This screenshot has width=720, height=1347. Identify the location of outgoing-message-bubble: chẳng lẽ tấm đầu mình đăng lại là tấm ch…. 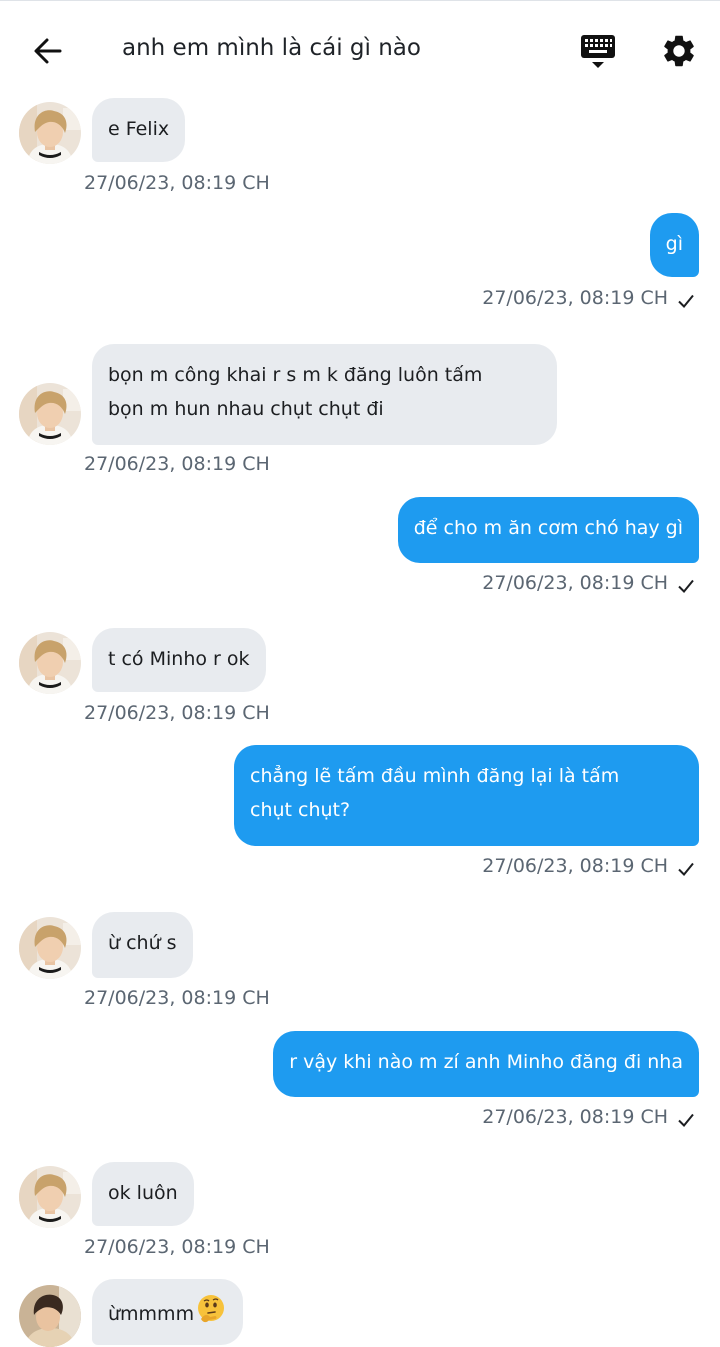
(466, 795).